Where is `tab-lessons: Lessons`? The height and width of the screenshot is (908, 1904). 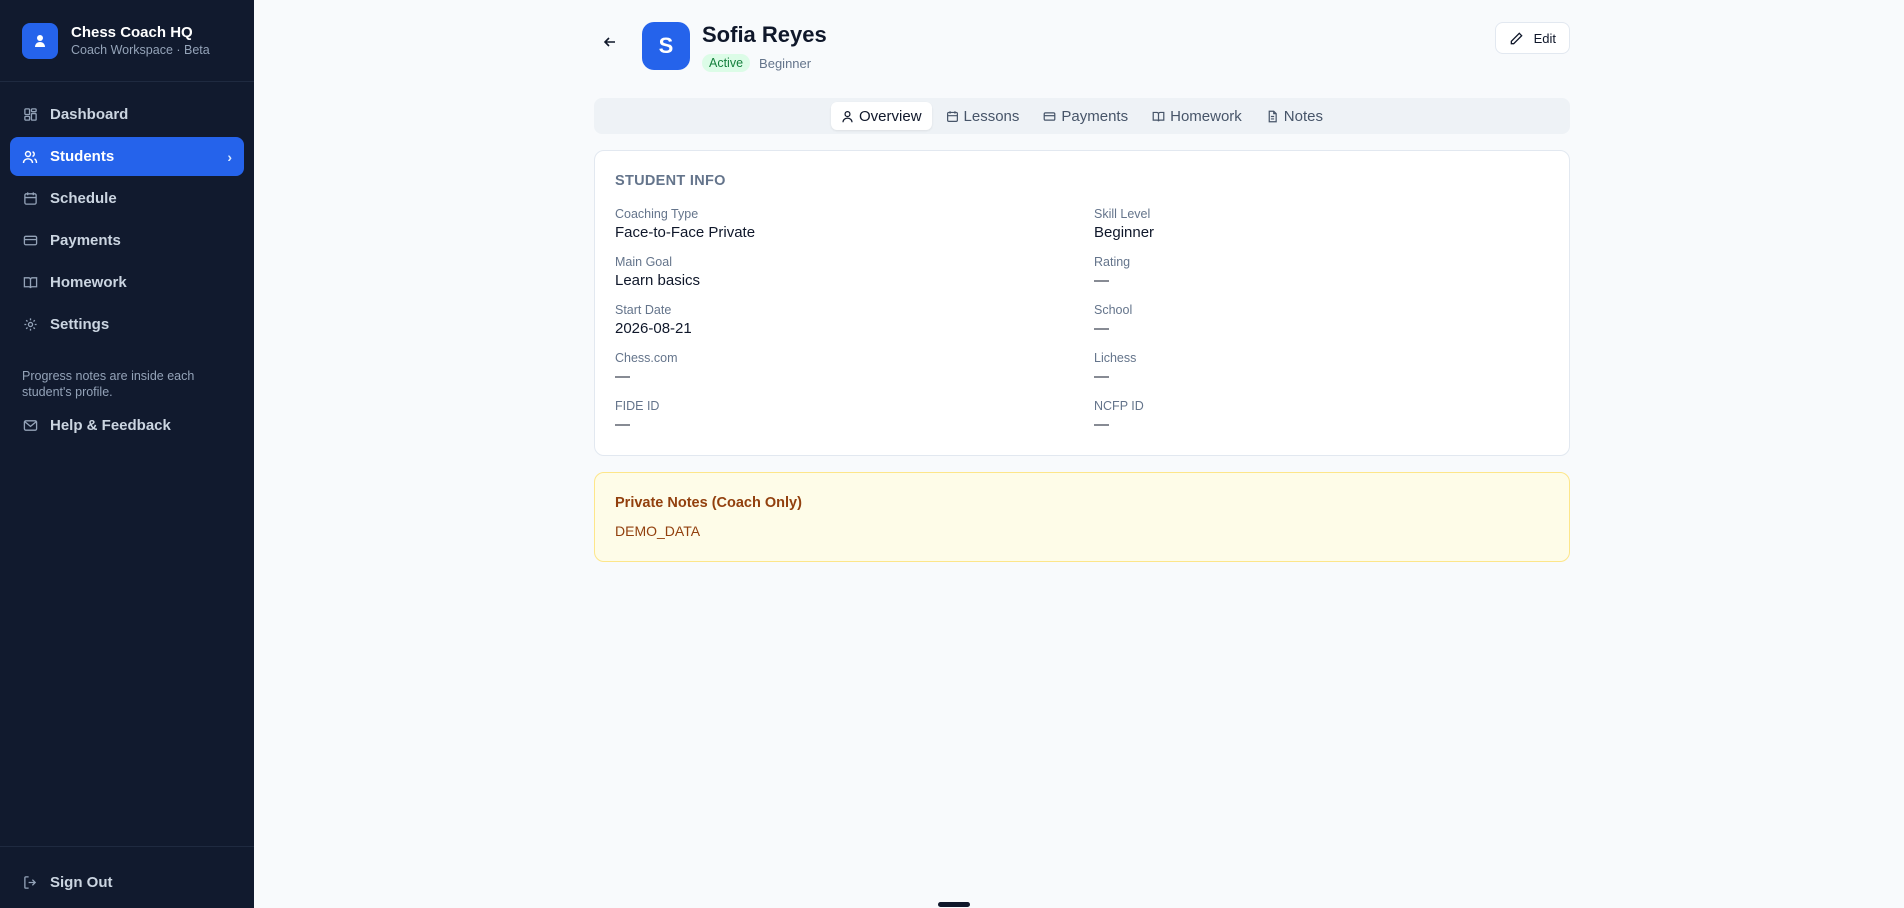
tab-lessons: Lessons is located at coordinates (983, 116).